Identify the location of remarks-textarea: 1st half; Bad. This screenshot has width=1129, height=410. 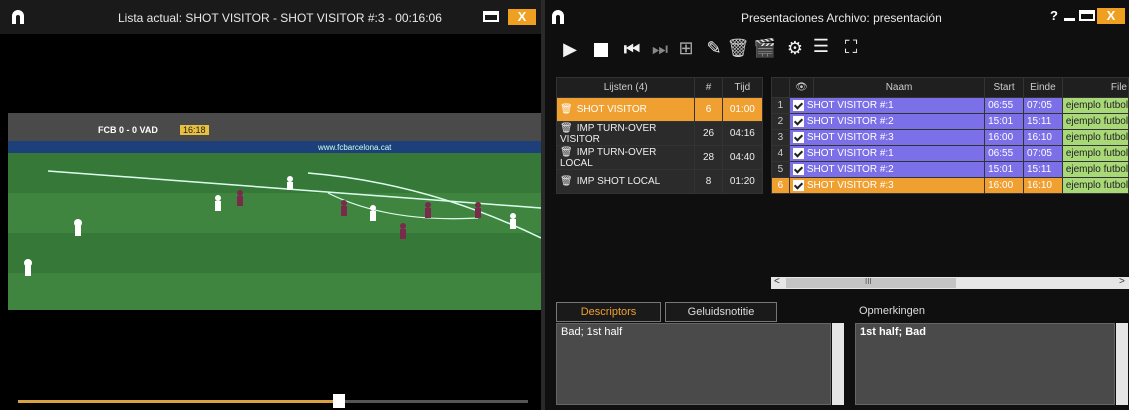
(985, 364).